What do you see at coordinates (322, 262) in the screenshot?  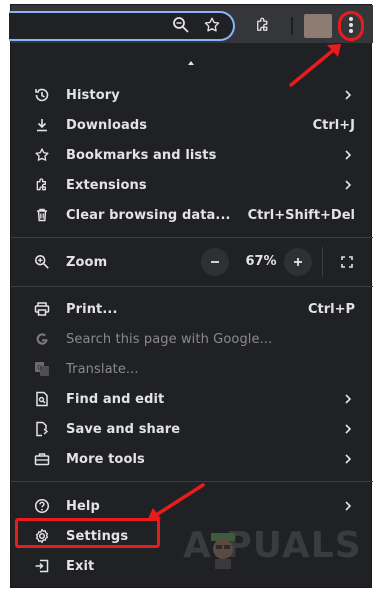 I see `zoom-separator` at bounding box center [322, 262].